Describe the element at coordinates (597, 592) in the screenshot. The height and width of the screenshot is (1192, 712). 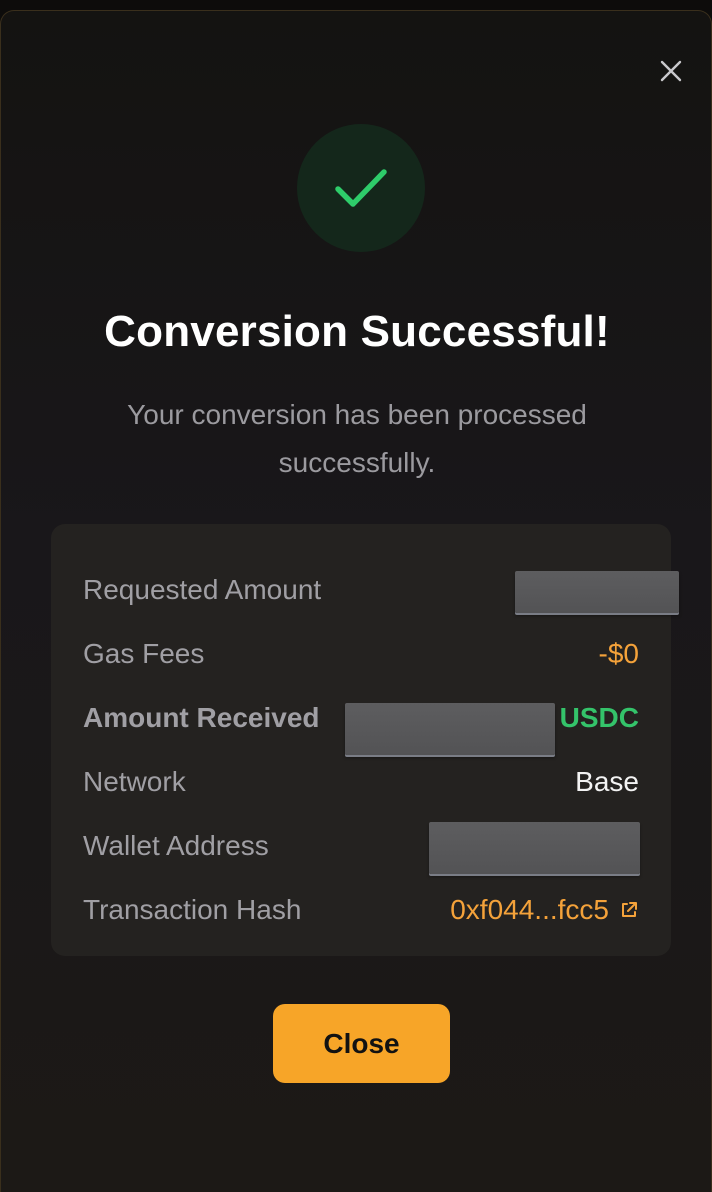
I see `redacted-requested-amount` at that location.